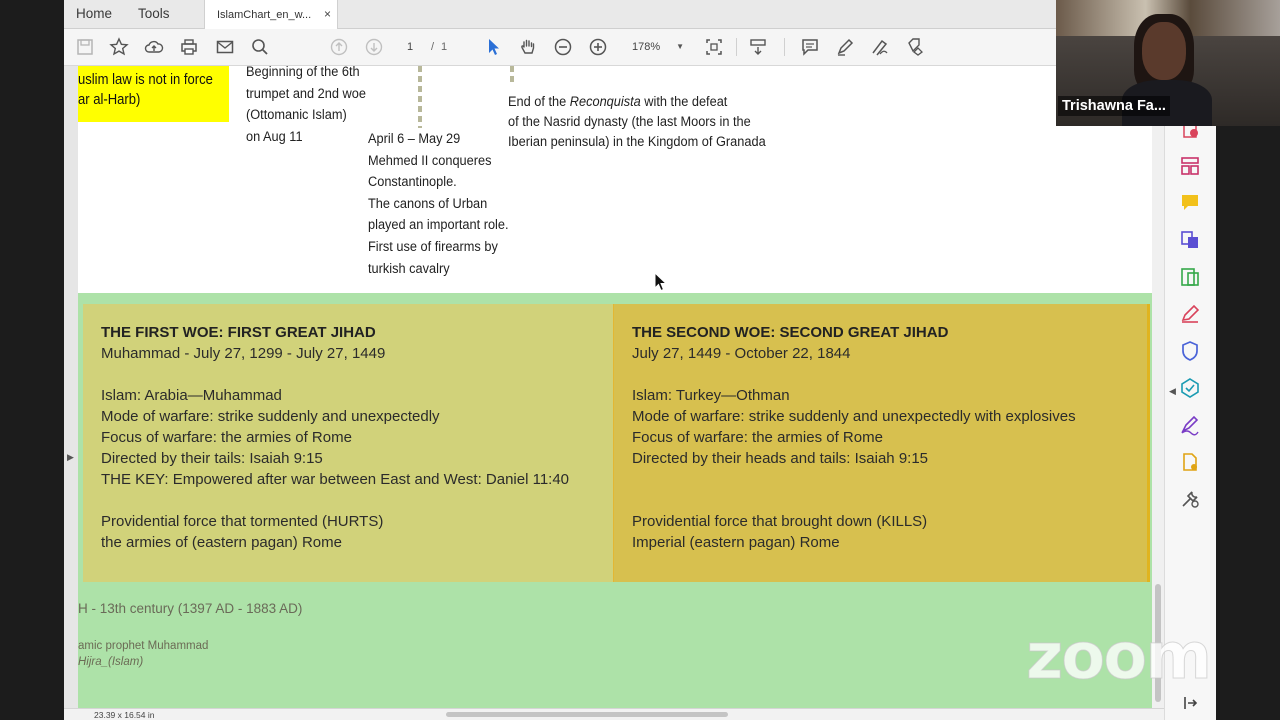 The height and width of the screenshot is (720, 1280). Describe the element at coordinates (790, 332) in the screenshot. I see `second-woe-title: THE SECOND WOE: SECOND GREAT JIHAD` at that location.